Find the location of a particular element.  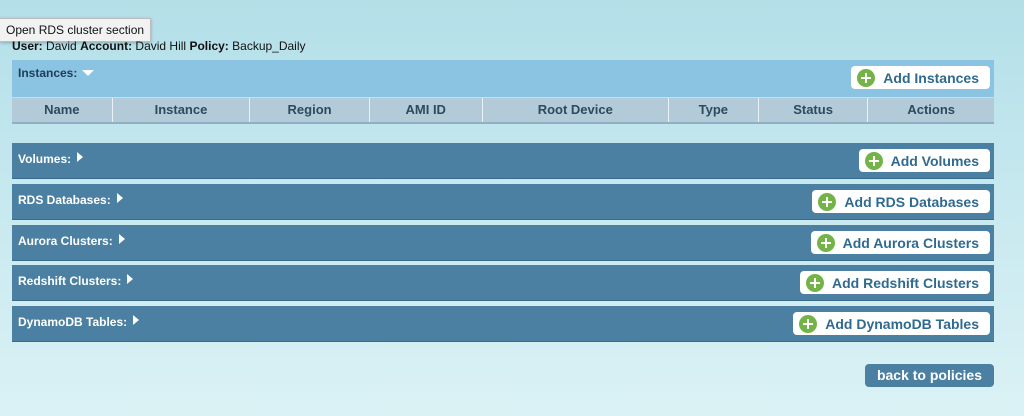

instances-toggle: Instances: is located at coordinates (56, 73).